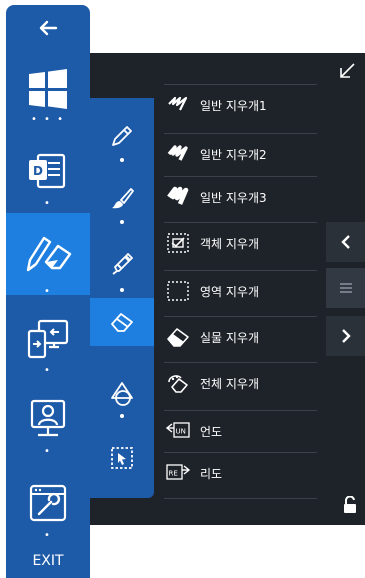 The image size is (365, 578). What do you see at coordinates (178, 337) in the screenshot?
I see `real-eraser-icon` at bounding box center [178, 337].